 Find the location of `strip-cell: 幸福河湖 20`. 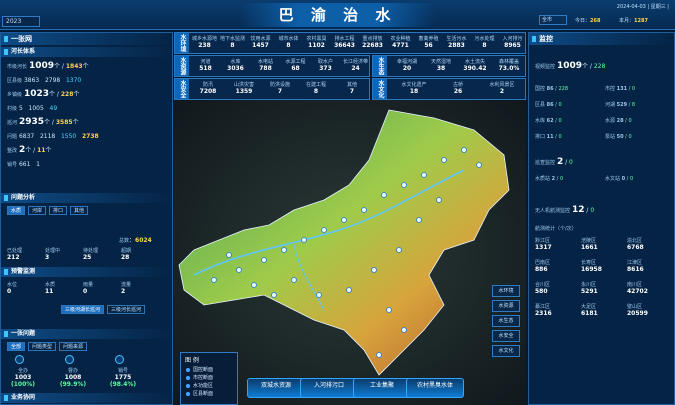

strip-cell: 幸福河湖 20 is located at coordinates (406, 65).